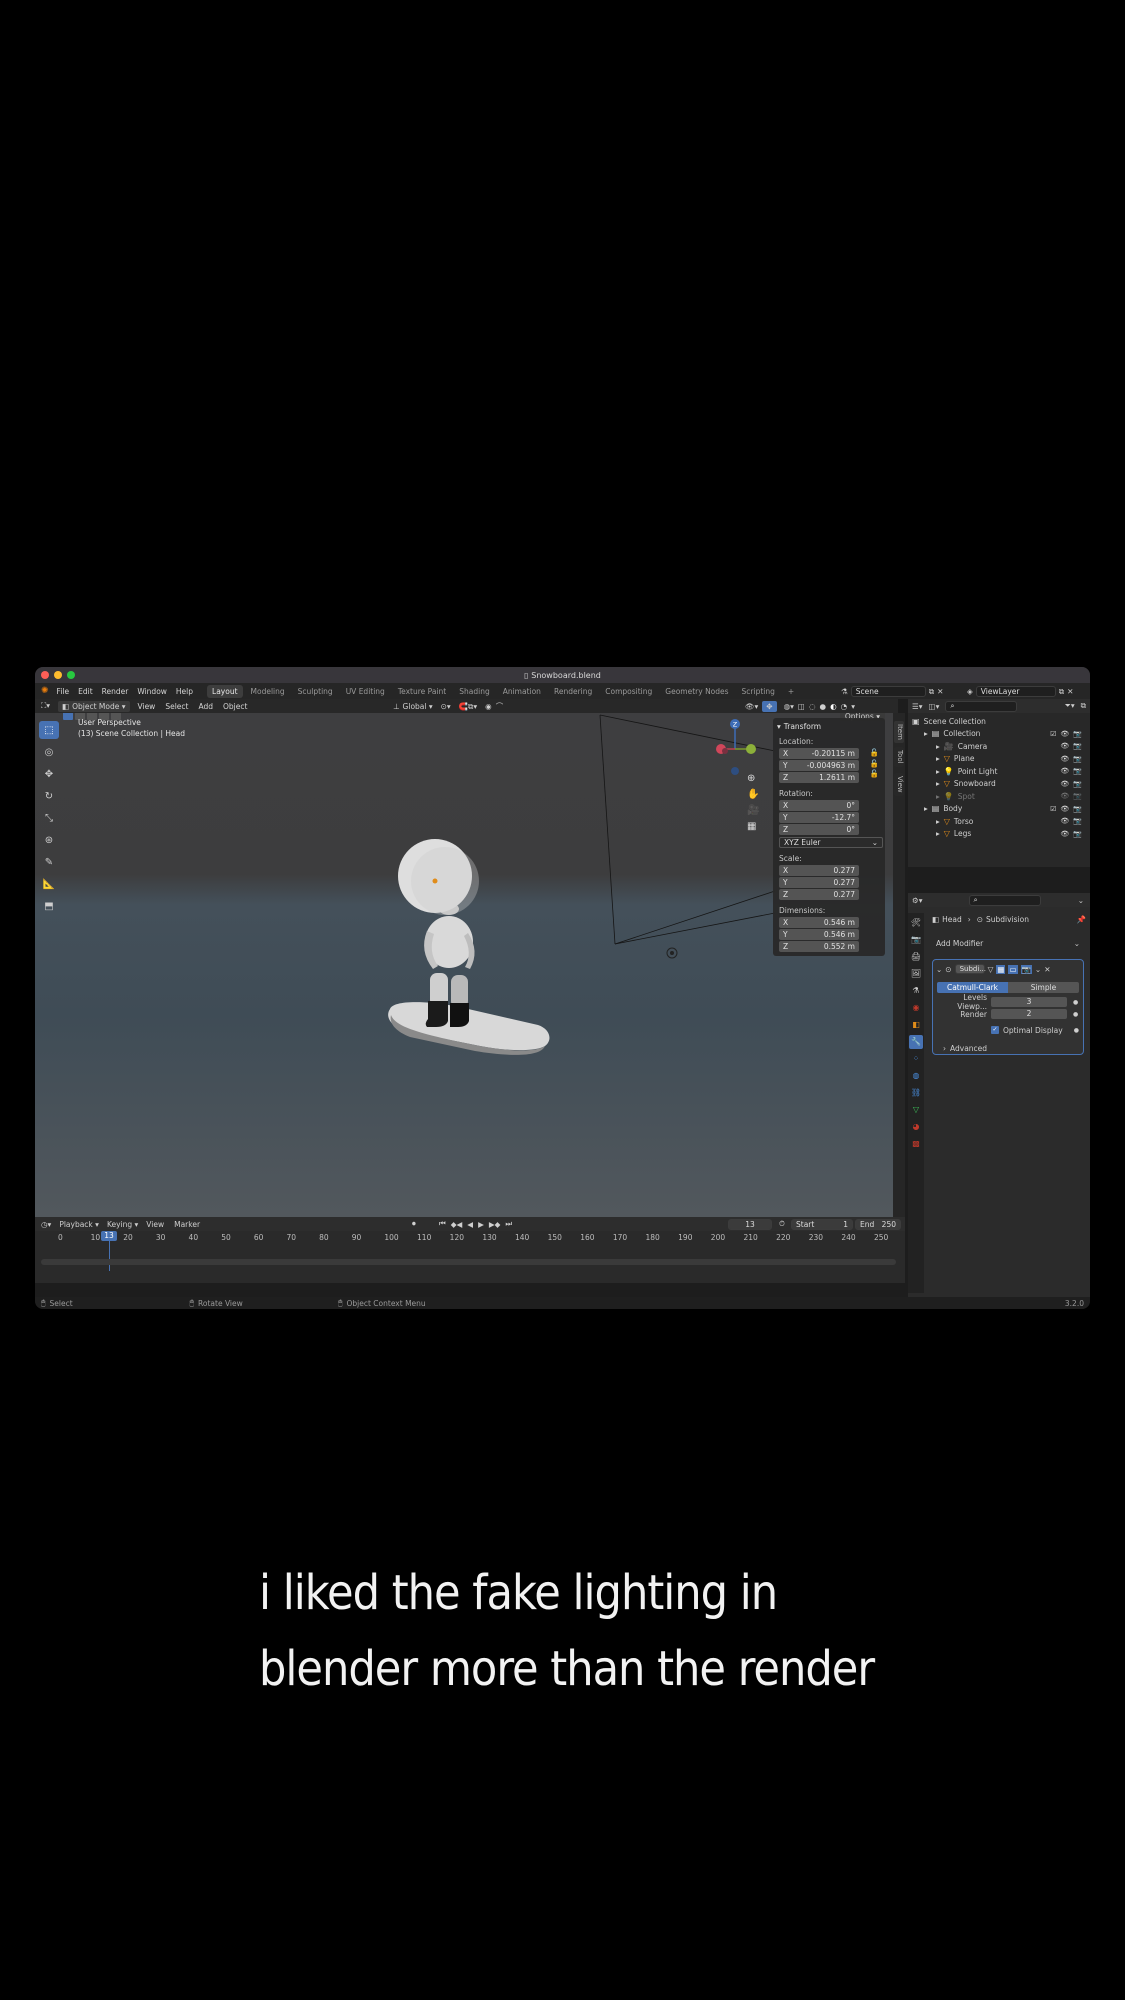  What do you see at coordinates (1004, 900) in the screenshot?
I see `properties-search-input: ⌕` at bounding box center [1004, 900].